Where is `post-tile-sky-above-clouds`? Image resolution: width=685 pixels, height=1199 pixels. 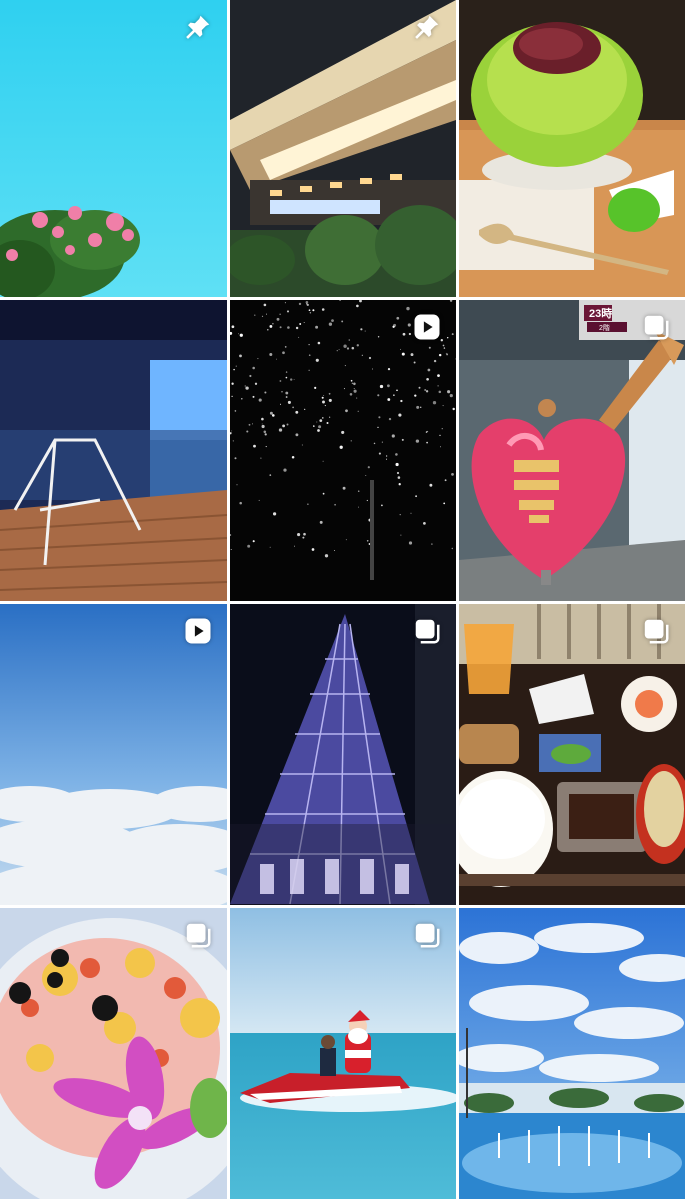
post-tile-sky-above-clouds is located at coordinates (113, 754).